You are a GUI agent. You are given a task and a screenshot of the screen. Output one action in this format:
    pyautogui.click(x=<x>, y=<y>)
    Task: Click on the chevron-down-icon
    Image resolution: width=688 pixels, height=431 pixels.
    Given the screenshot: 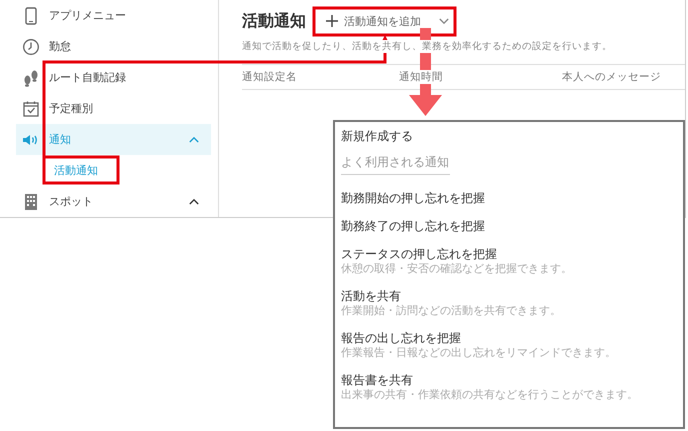 What is the action you would take?
    pyautogui.click(x=444, y=21)
    